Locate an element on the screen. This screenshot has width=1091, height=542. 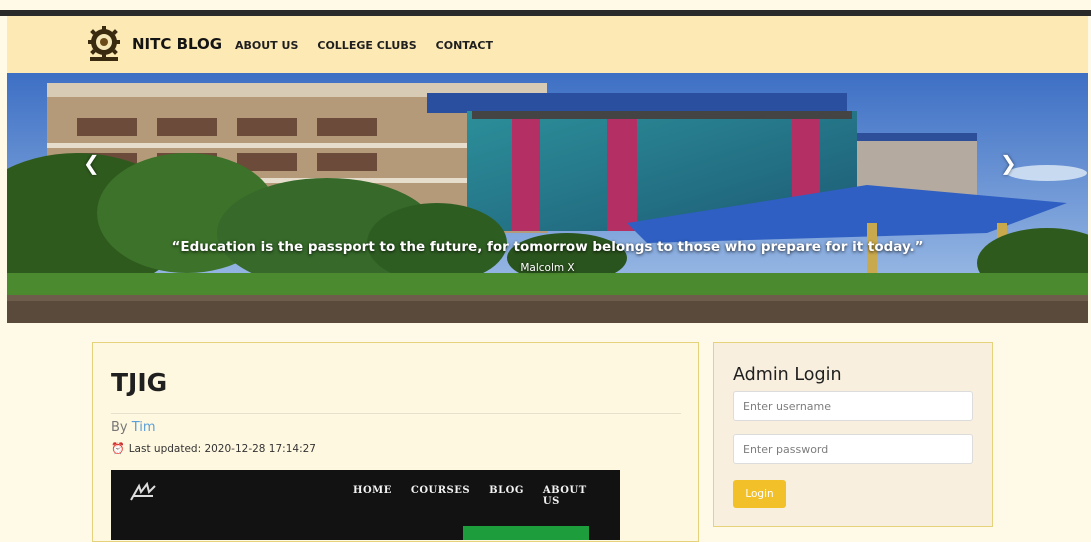
password-input is located at coordinates (853, 449).